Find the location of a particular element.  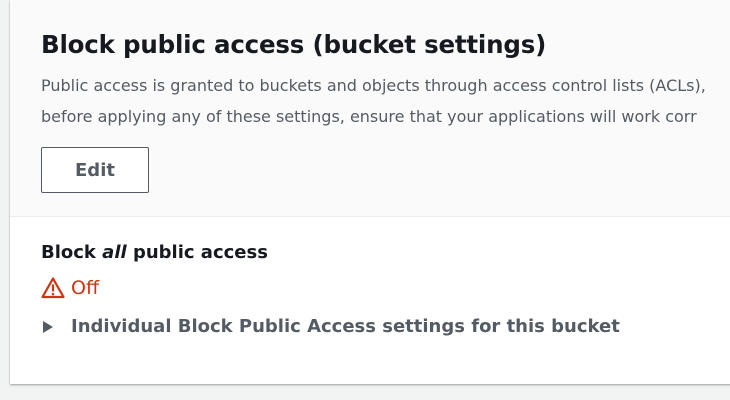

block-all-label-prefix: Block is located at coordinates (72, 252).